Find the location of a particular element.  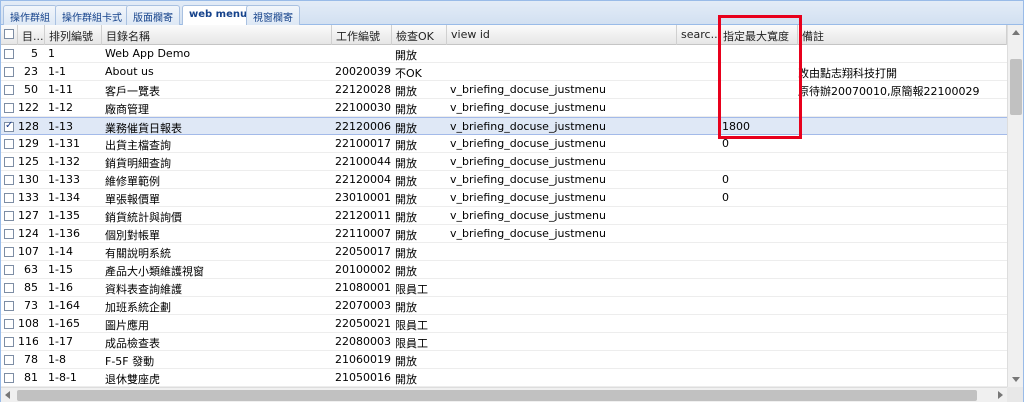

table-row: 107 1-14 有關說明系統 22050017 開放 is located at coordinates (504, 252).